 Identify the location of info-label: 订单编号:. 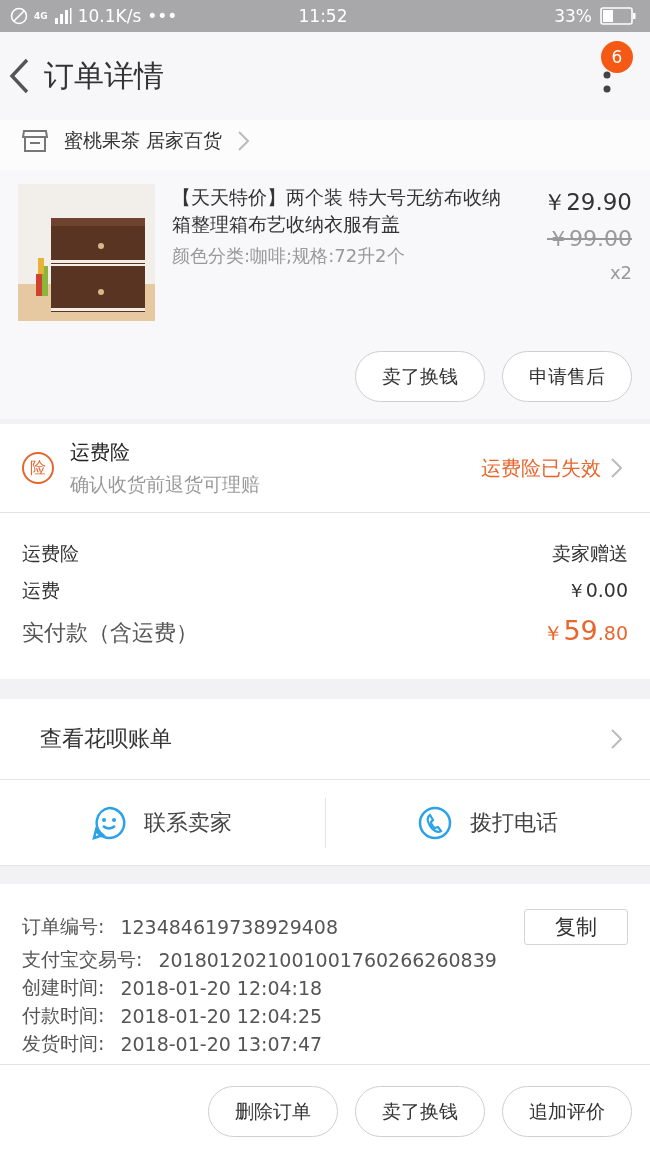
(63, 926).